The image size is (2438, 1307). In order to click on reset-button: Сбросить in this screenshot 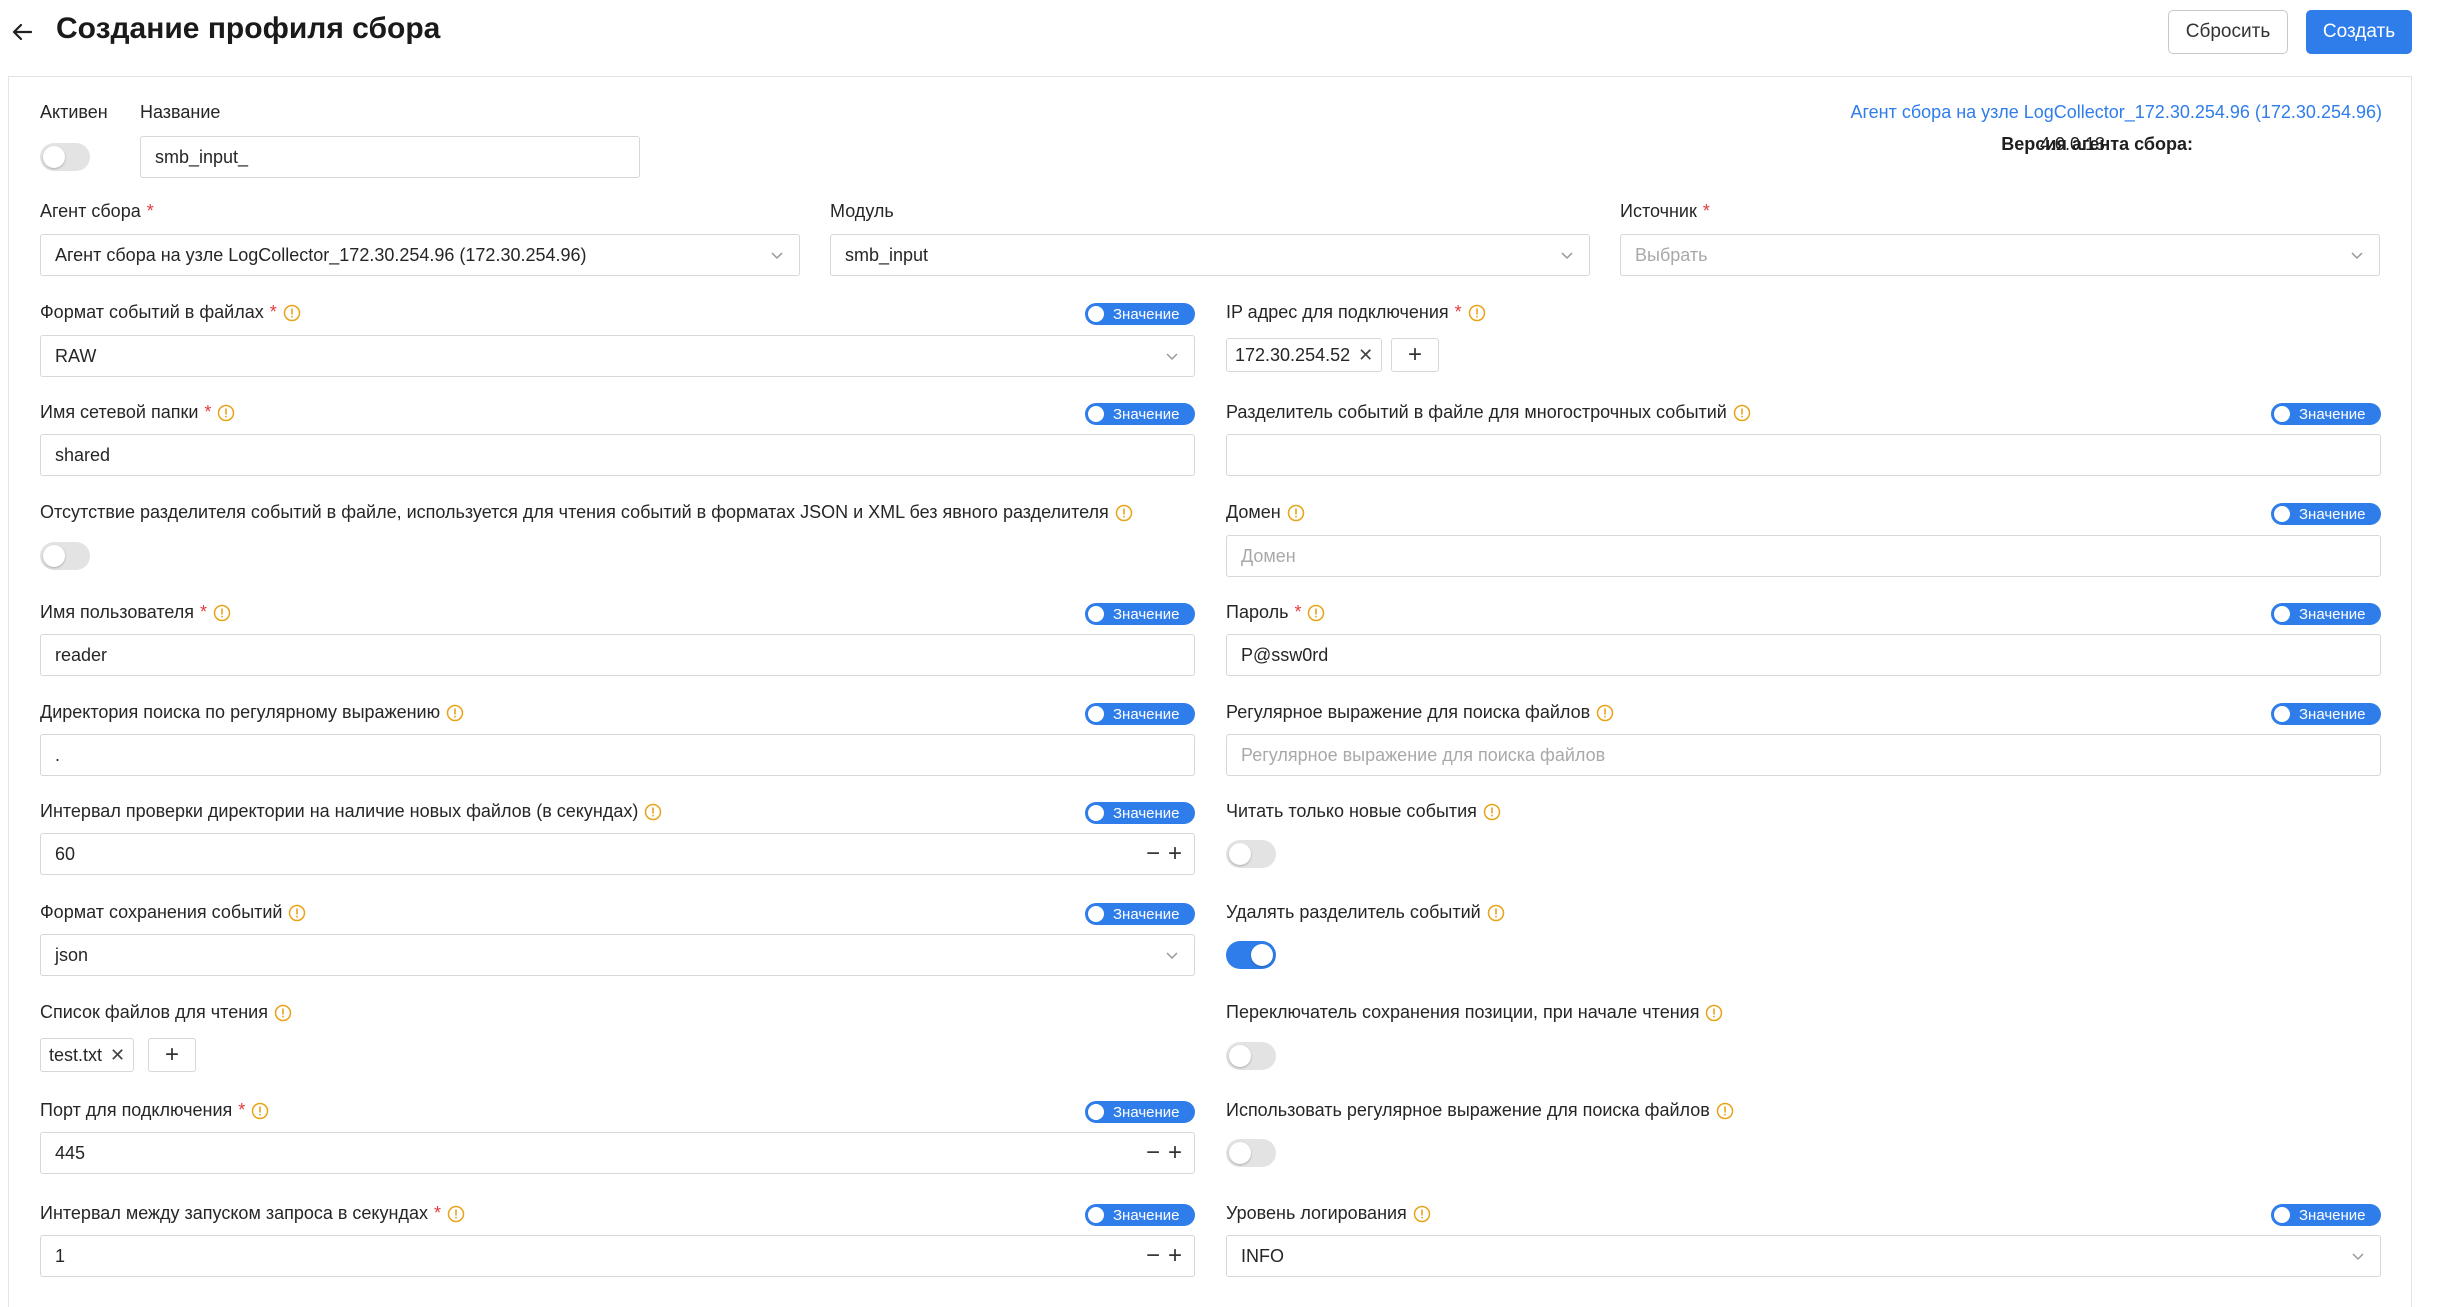, I will do `click(2228, 32)`.